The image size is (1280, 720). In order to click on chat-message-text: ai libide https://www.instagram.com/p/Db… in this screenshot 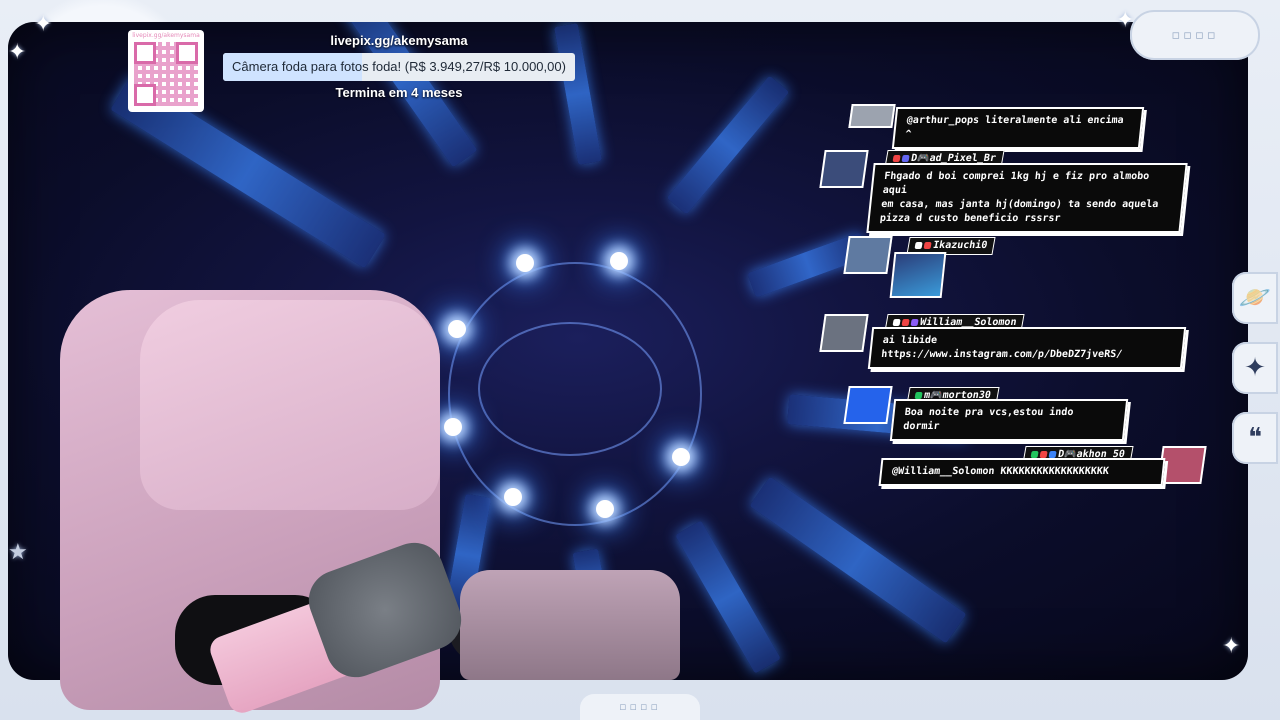, I will do `click(1027, 348)`.